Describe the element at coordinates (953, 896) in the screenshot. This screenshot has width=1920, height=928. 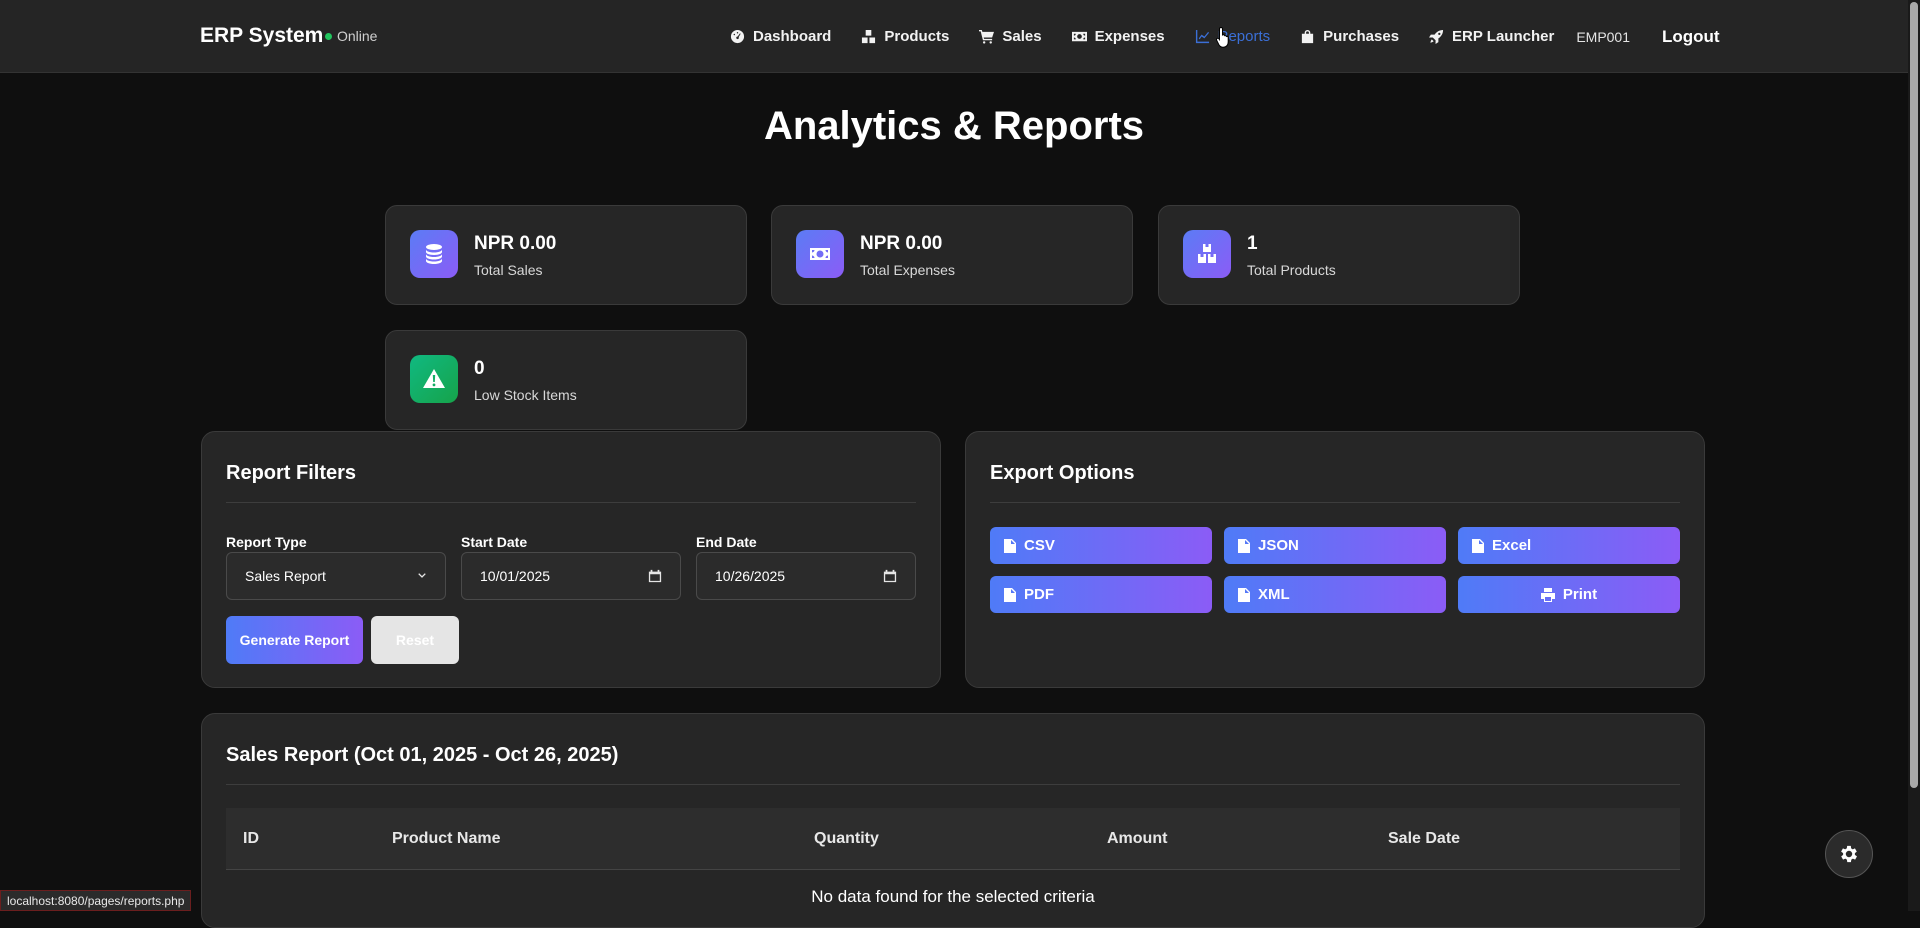
I see `empty-table-message: No data found for the selected criteria` at that location.